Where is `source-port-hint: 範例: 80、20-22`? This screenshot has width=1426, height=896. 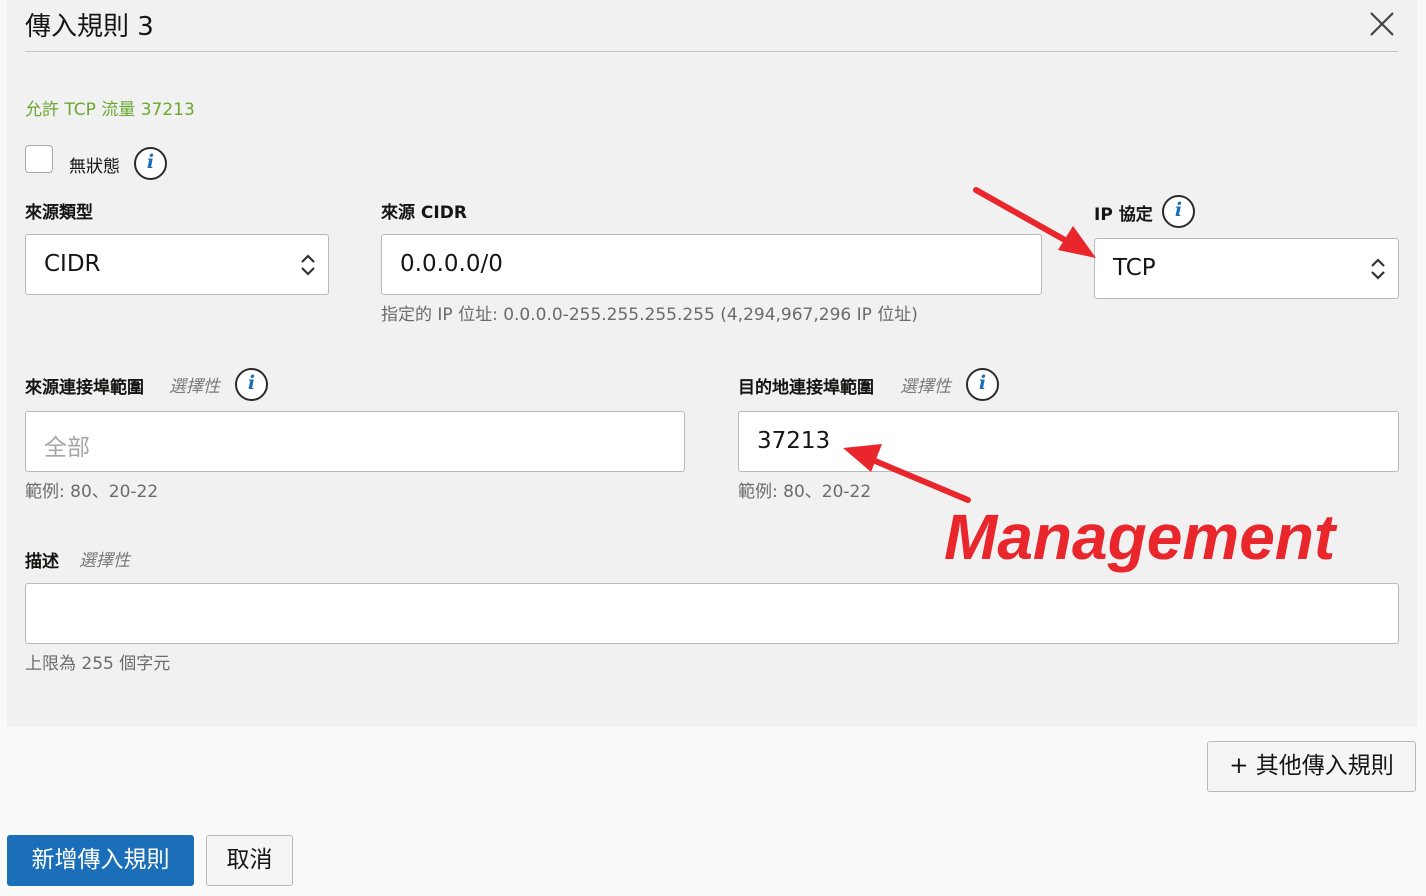 source-port-hint: 範例: 80、20-22 is located at coordinates (92, 492).